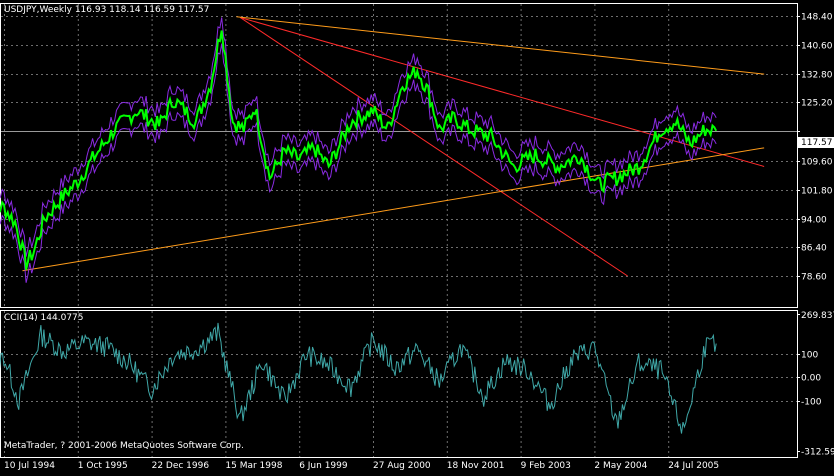  I want to click on x-tick-label: 24 Jul 2005, so click(693, 466).